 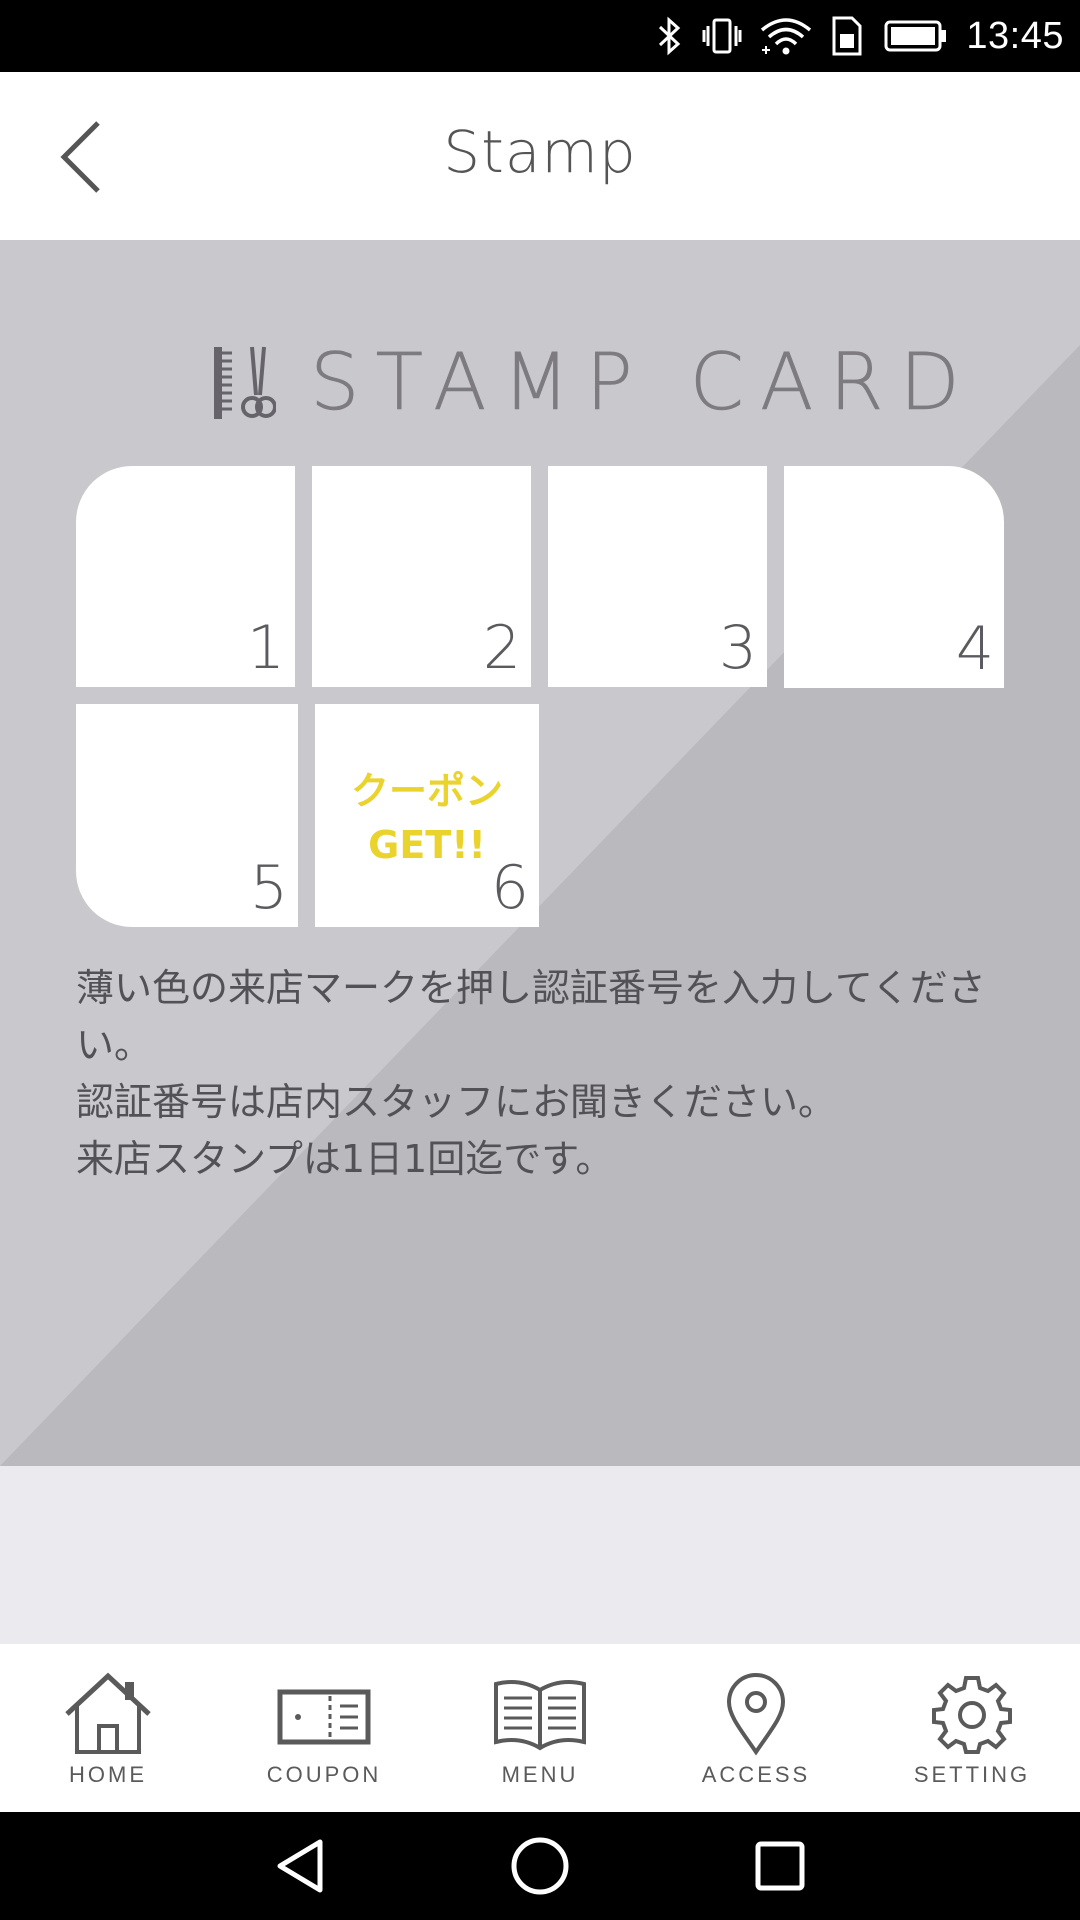 What do you see at coordinates (915, 36) in the screenshot?
I see `battery-icon` at bounding box center [915, 36].